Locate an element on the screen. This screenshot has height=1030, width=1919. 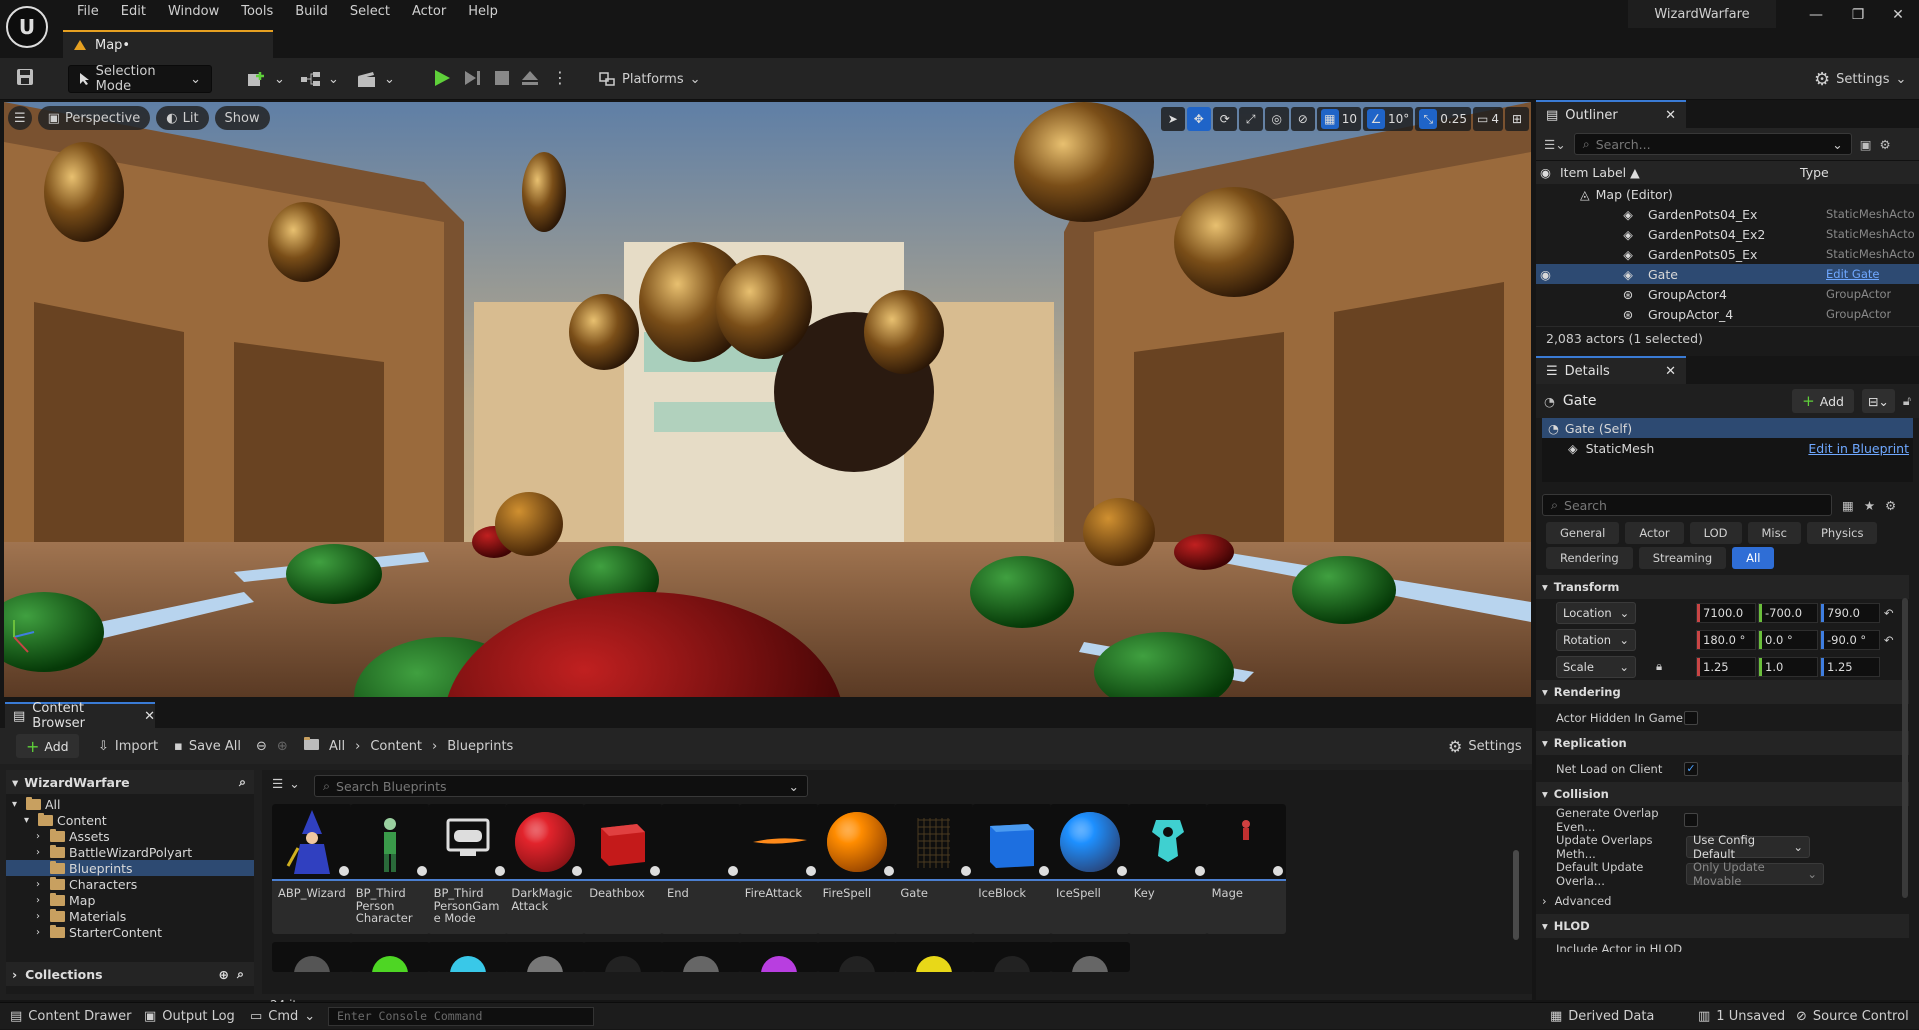
close-window-button: ✕ is located at coordinates (1898, 15).